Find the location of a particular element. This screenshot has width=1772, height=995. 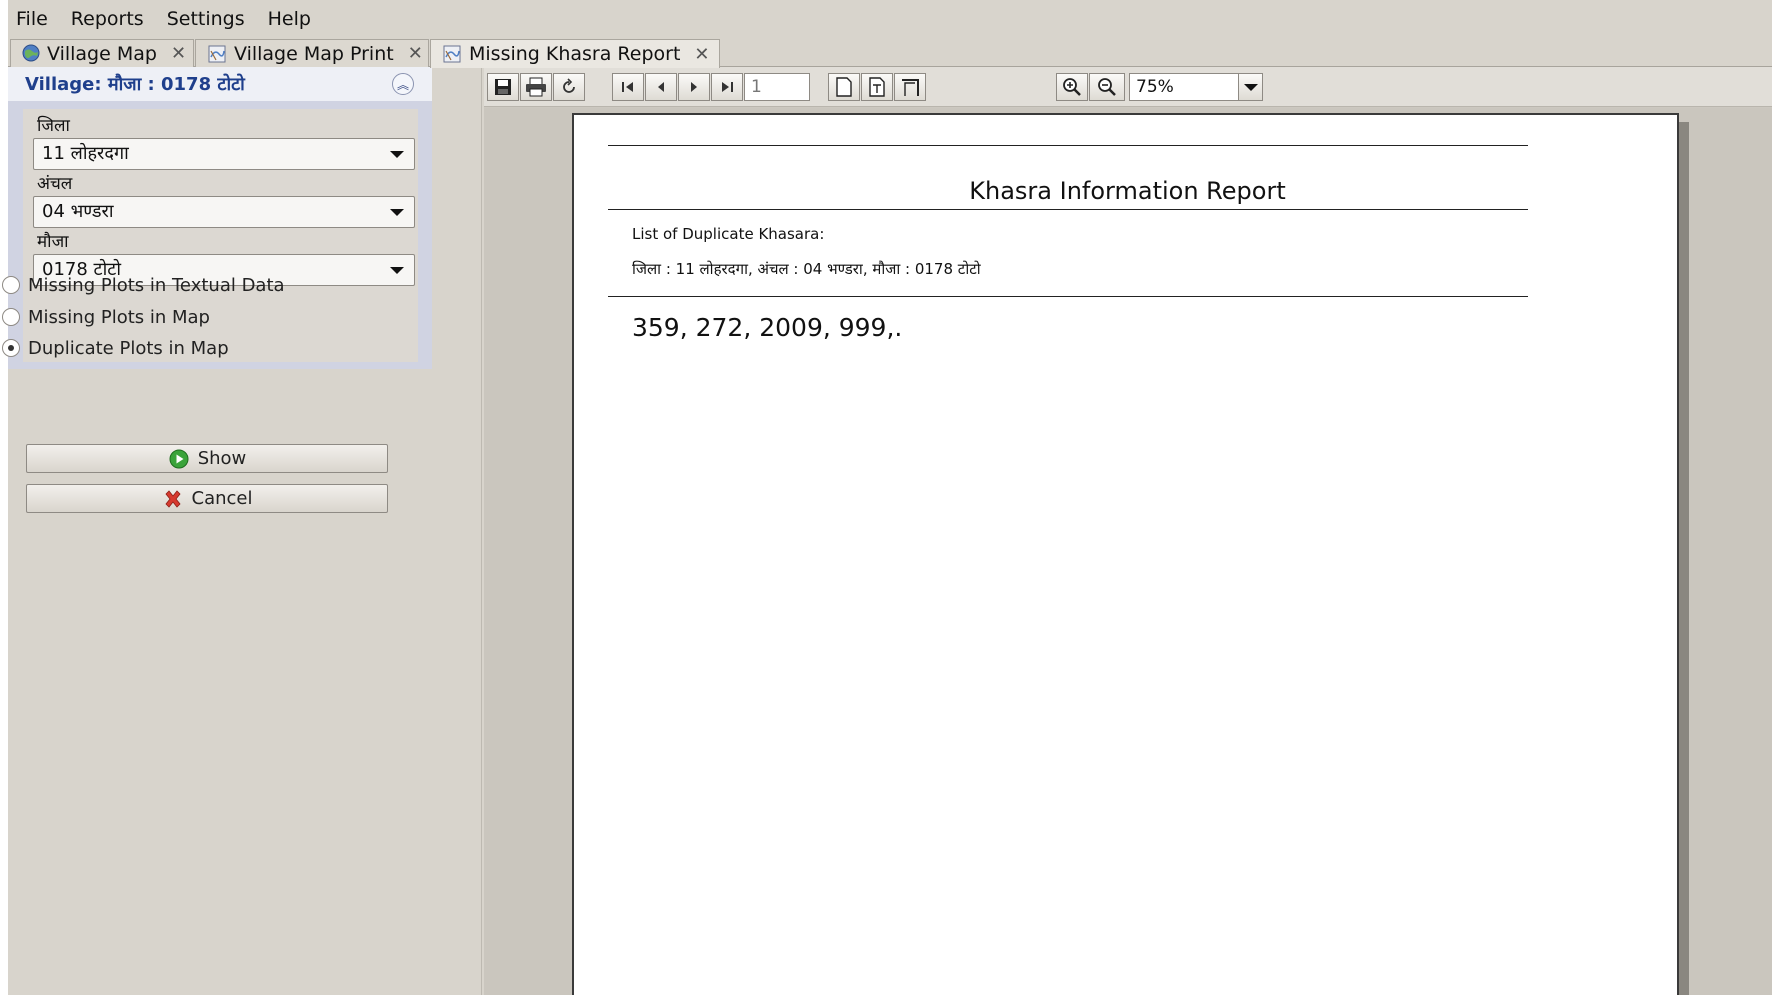

previous-page-button is located at coordinates (661, 87).